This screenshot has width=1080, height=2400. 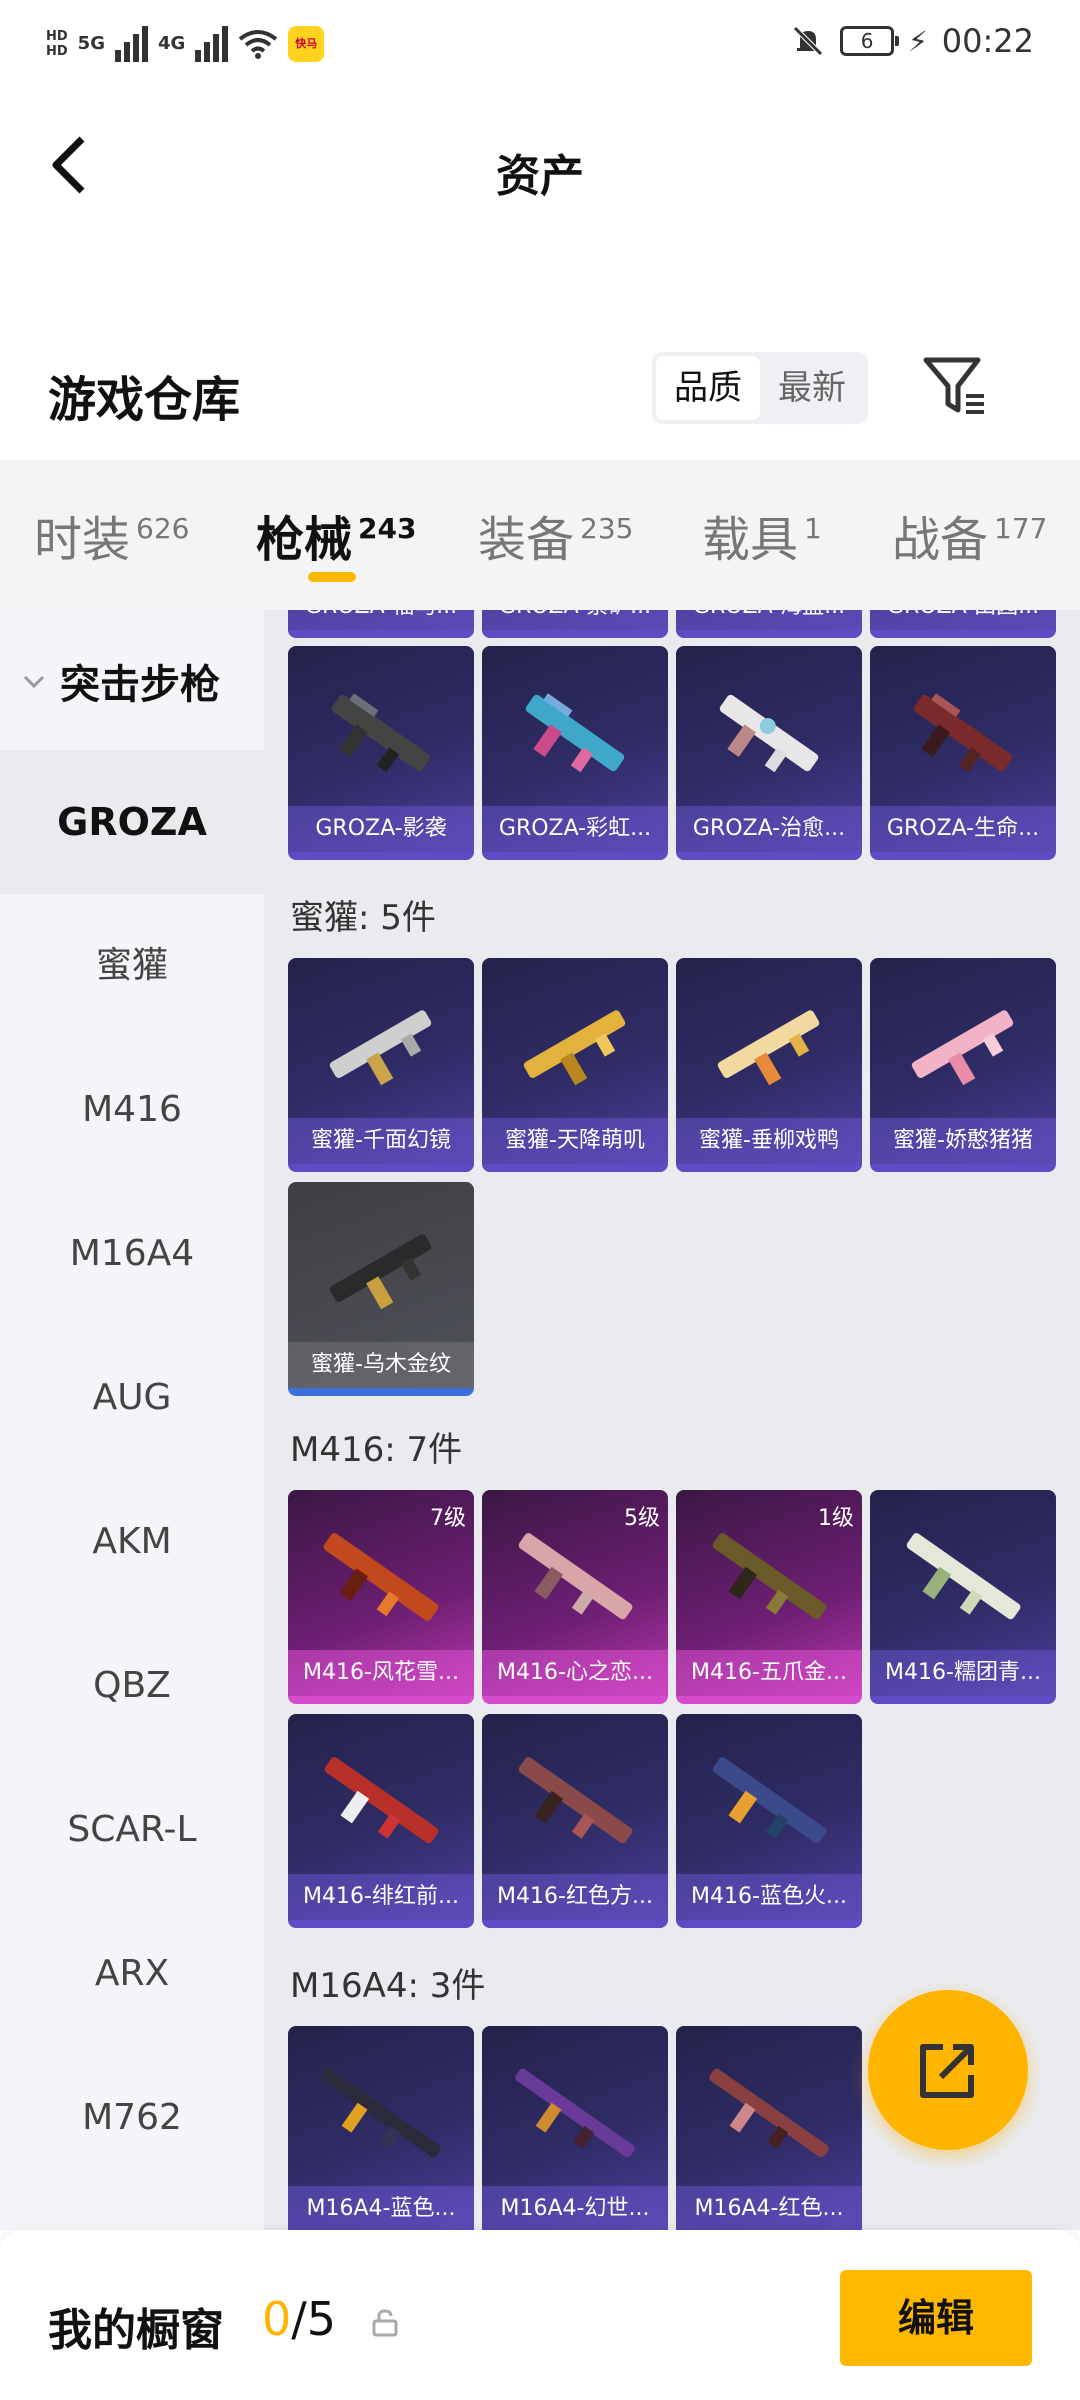 I want to click on tab-vehicles: 载具 1, so click(x=762, y=535).